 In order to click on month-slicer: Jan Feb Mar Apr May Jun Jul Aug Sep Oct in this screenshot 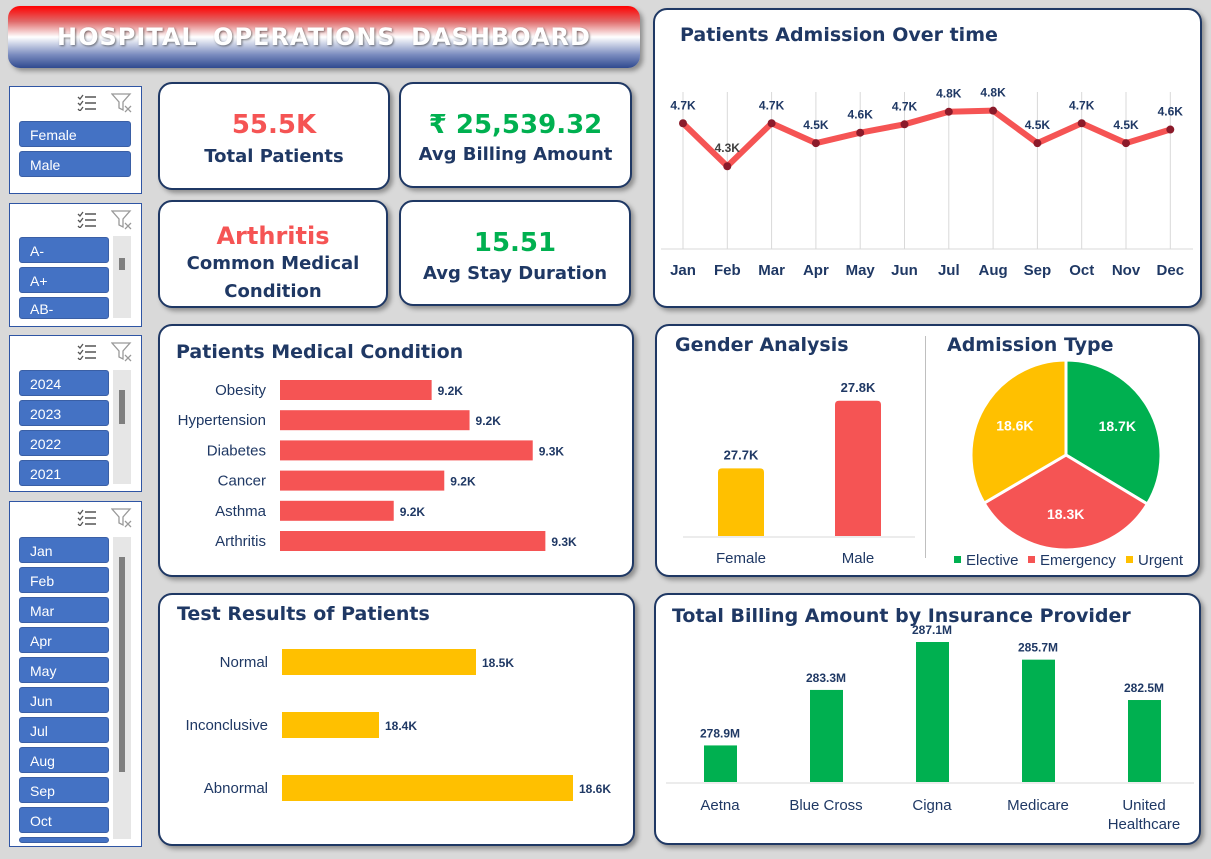, I will do `click(75, 674)`.